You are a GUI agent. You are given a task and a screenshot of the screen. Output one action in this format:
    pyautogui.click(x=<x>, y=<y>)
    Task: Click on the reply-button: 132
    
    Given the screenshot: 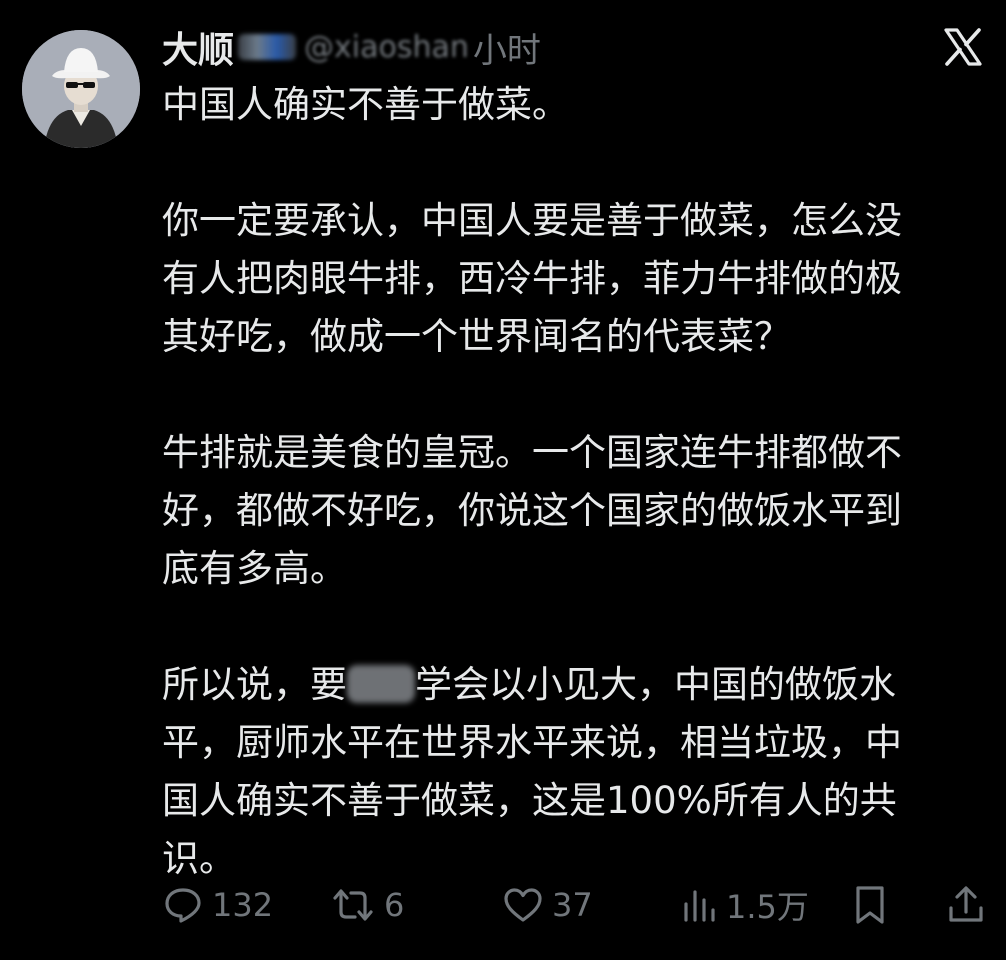 What is the action you would take?
    pyautogui.click(x=217, y=905)
    